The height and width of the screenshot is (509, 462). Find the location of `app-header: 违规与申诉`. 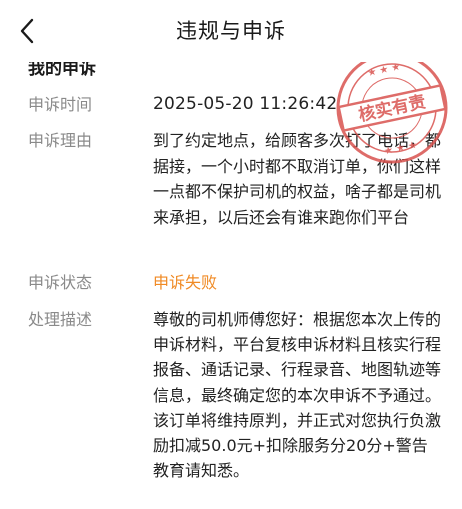

app-header: 违规与申诉 is located at coordinates (231, 31).